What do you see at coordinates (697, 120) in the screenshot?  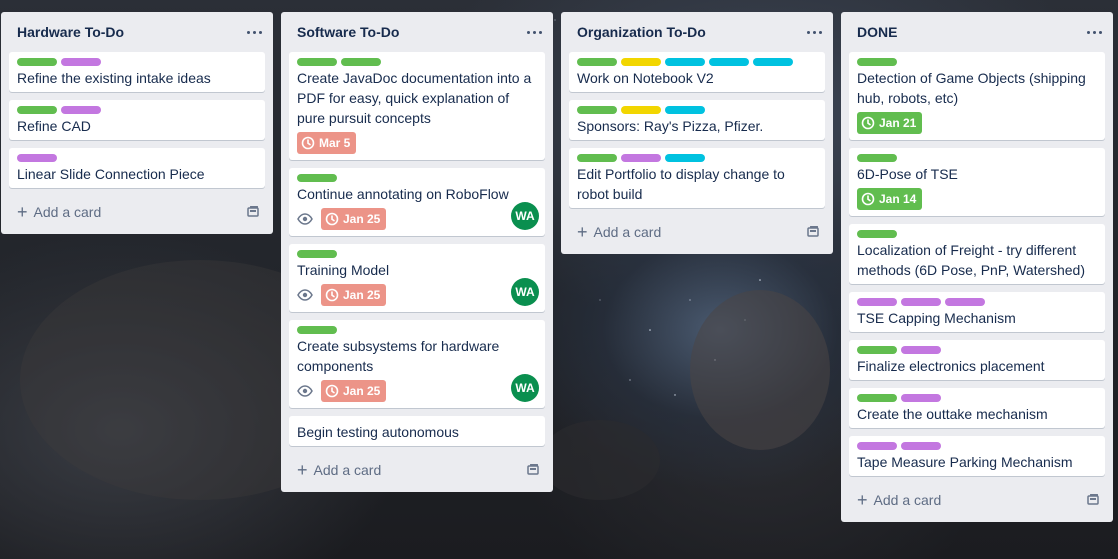 I see `card: Sponsors: Ray's Pizza, Pfizer.` at bounding box center [697, 120].